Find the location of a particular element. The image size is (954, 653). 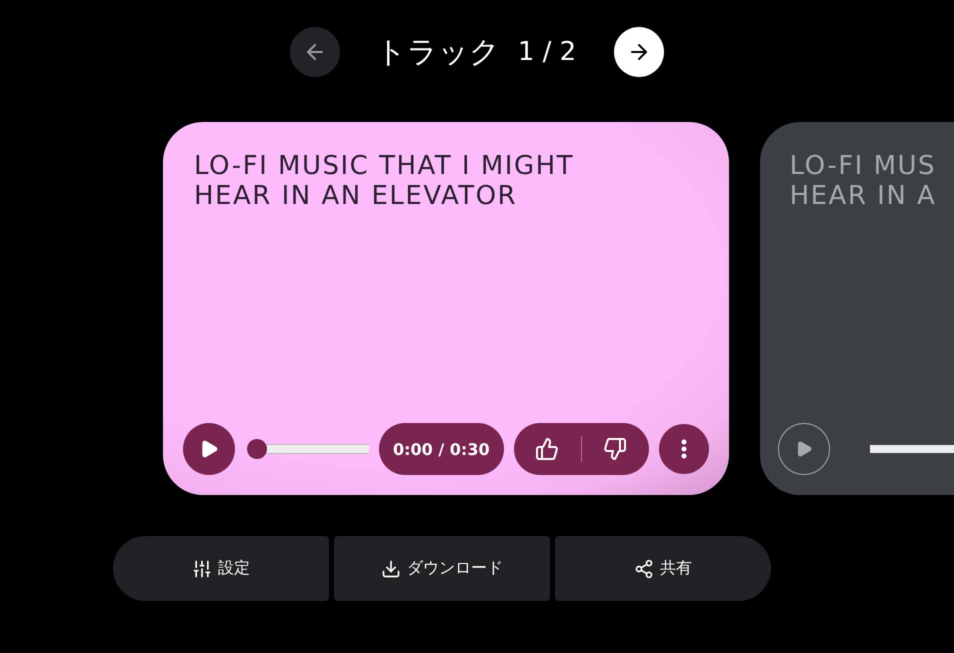

track-counter: 1 / 2 is located at coordinates (547, 52).